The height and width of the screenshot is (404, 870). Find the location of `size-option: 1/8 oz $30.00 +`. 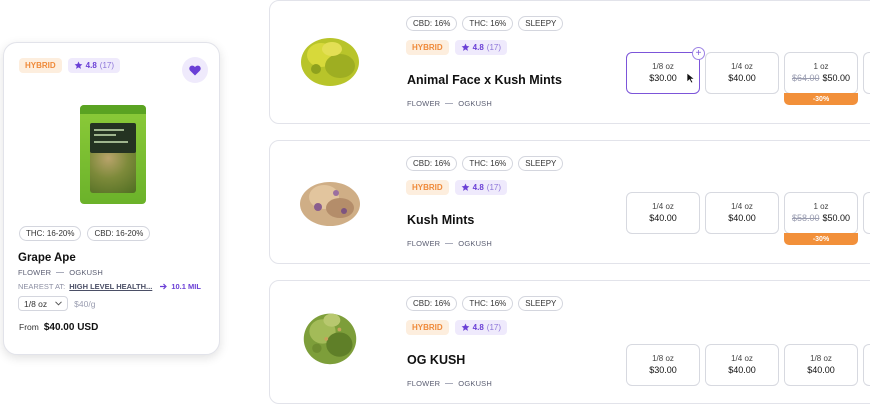

size-option: 1/8 oz $30.00 + is located at coordinates (665, 70).